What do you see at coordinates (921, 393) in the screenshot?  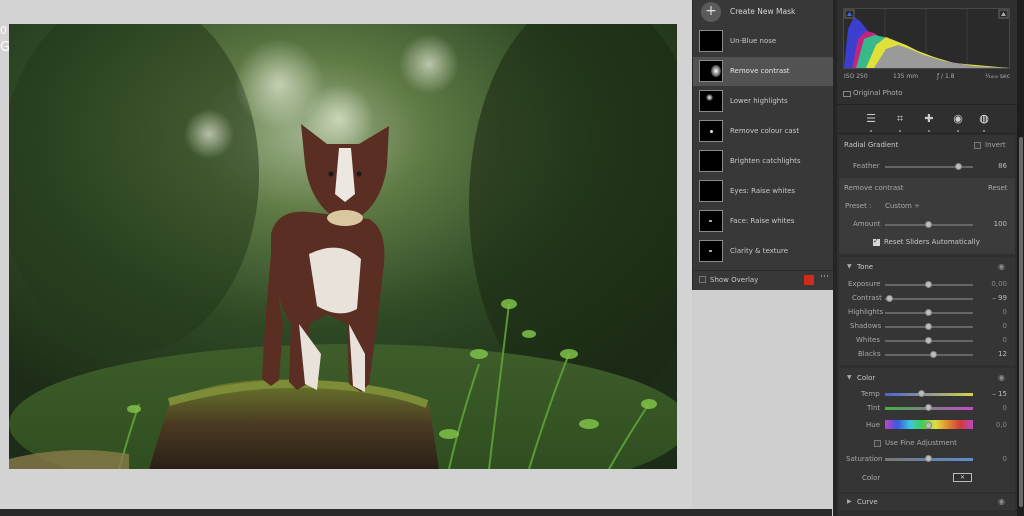 I see `temp-slider-knob` at bounding box center [921, 393].